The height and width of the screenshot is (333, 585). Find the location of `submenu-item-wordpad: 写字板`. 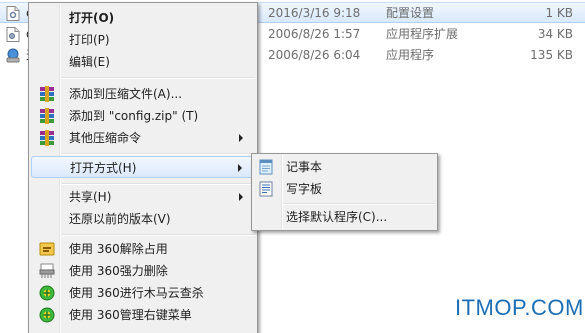

submenu-item-wordpad: 写字板 is located at coordinates (344, 189).